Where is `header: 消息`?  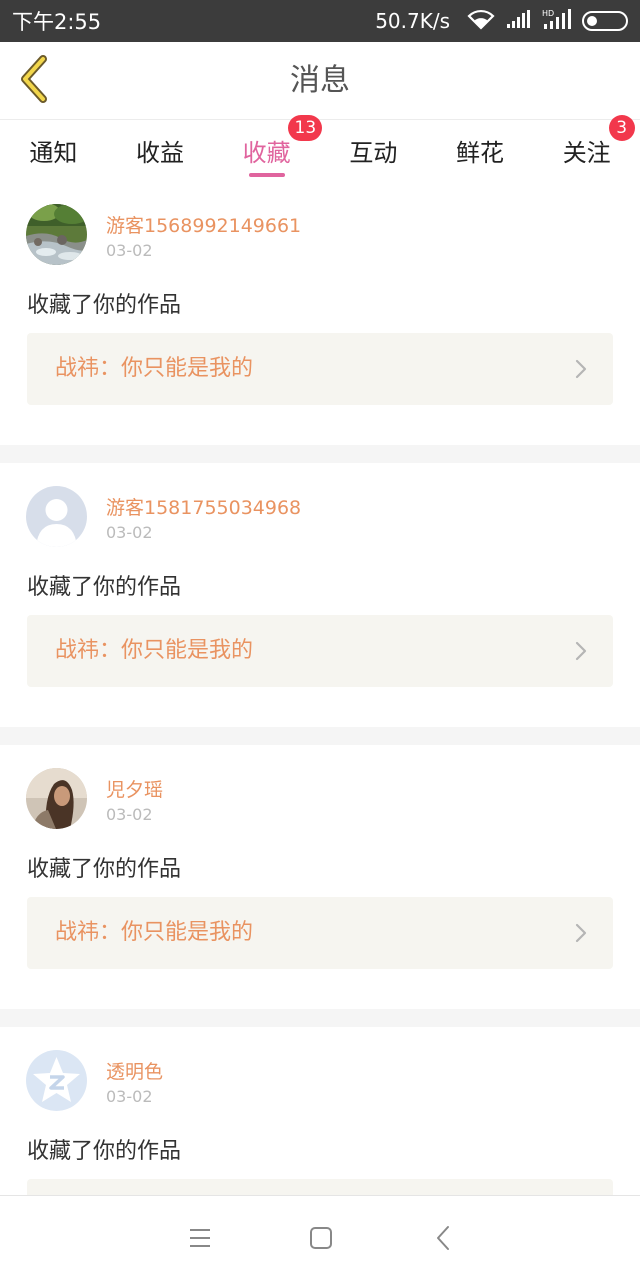
header: 消息 is located at coordinates (320, 81).